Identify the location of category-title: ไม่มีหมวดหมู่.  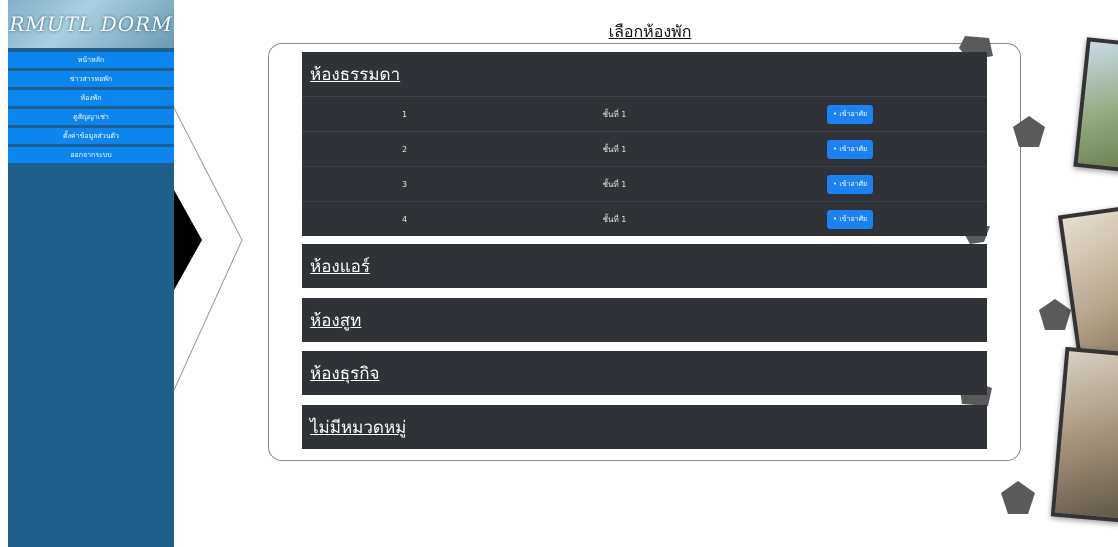
(644, 427).